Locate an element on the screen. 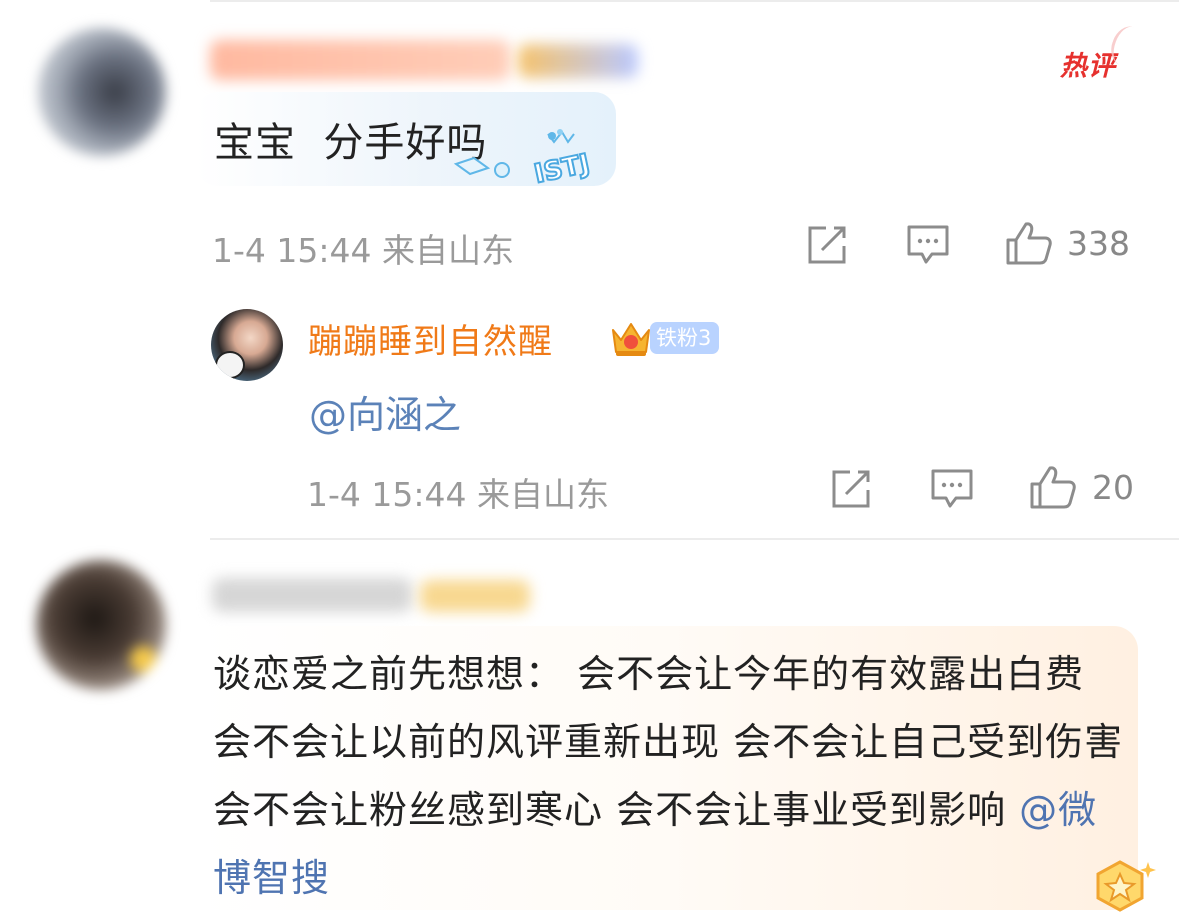  reply-location: 来自山东 is located at coordinates (543, 494).